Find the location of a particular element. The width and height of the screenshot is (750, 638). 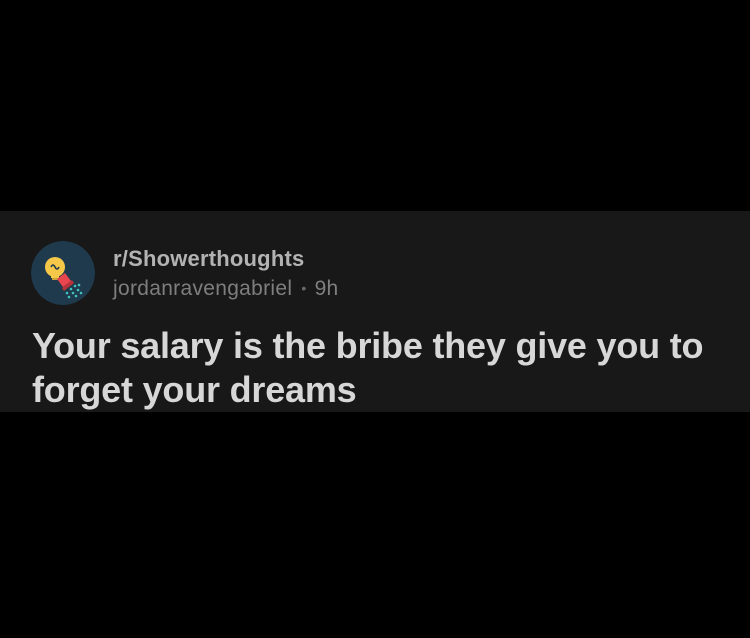

post-meta: r/Showerthoughts jordanravengabriel • 9h is located at coordinates (226, 274).